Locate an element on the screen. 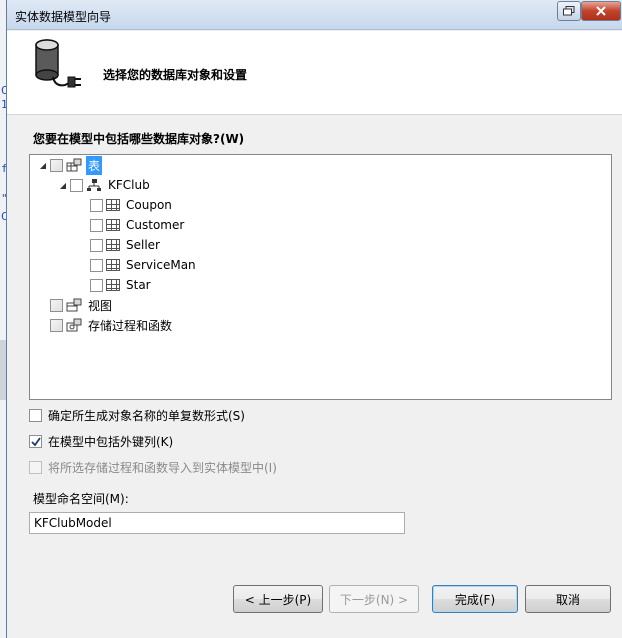  restore-button is located at coordinates (569, 11).